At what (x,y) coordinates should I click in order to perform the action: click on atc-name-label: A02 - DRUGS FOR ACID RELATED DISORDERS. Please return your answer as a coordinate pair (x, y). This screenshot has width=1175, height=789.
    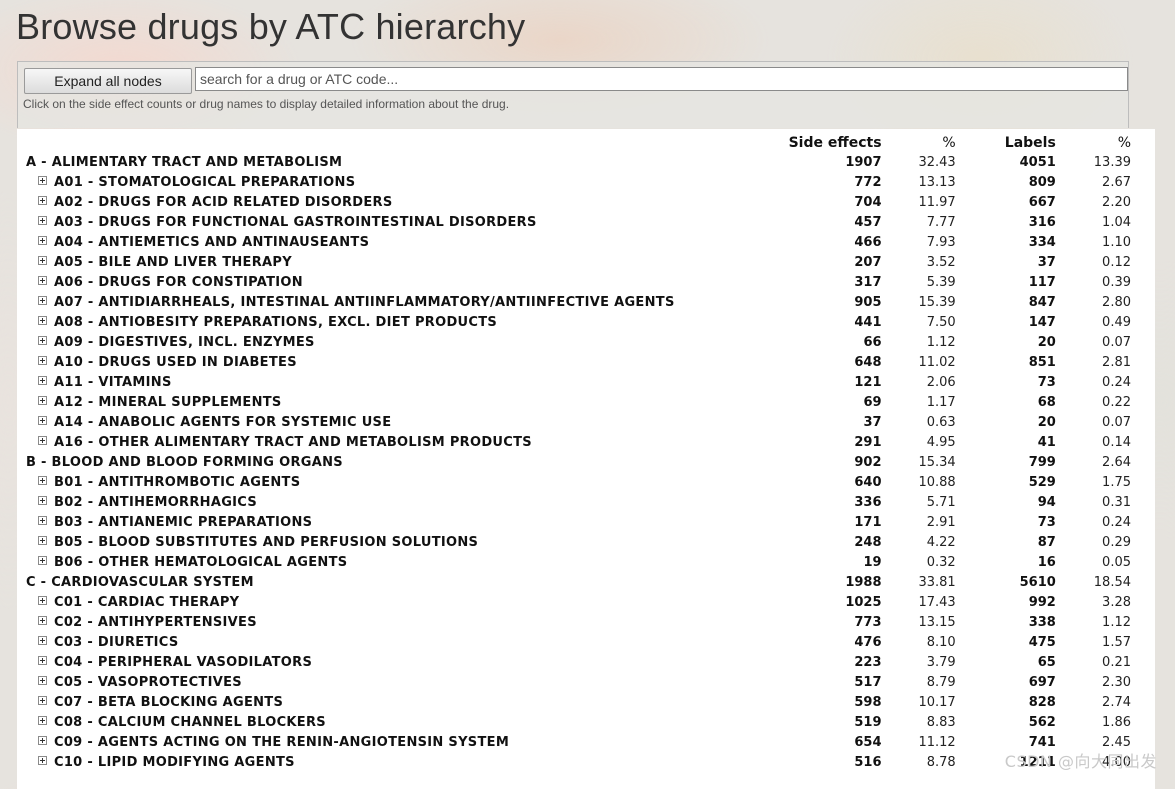
    Looking at the image, I should click on (223, 202).